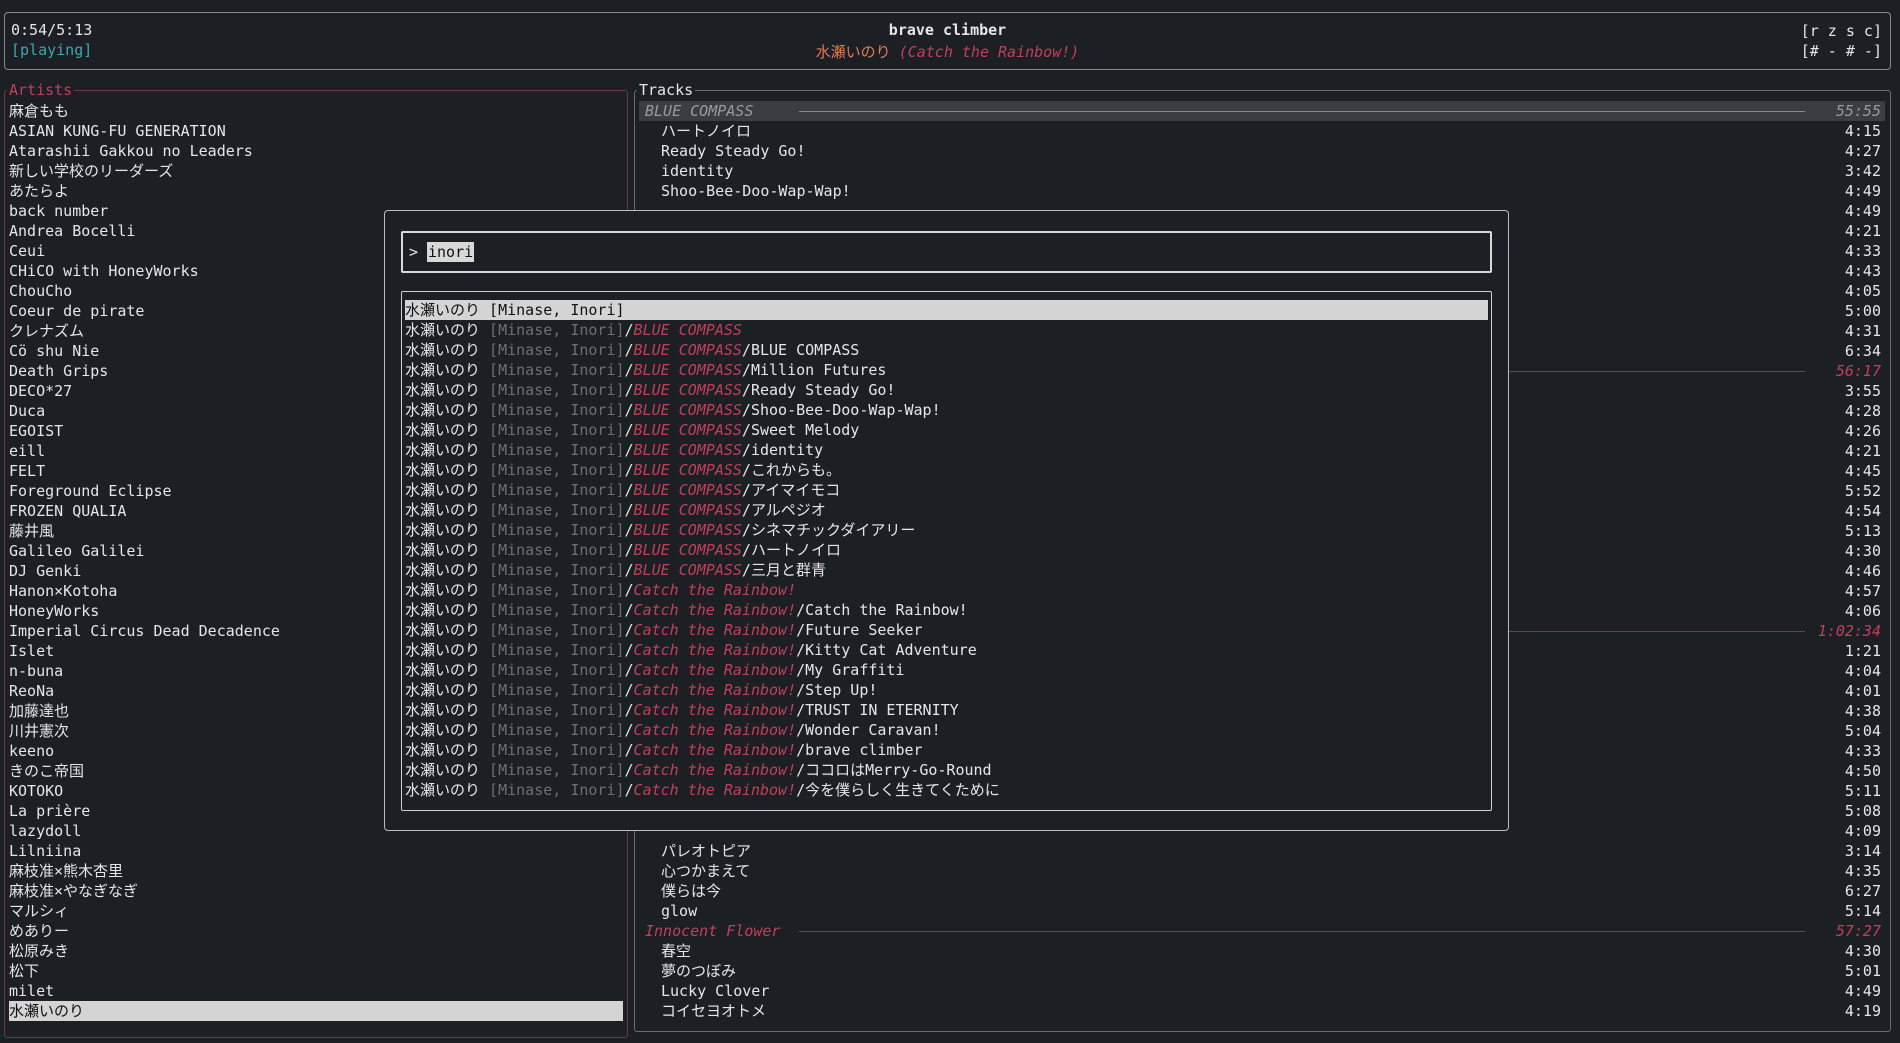 The width and height of the screenshot is (1900, 1043). Describe the element at coordinates (946, 252) in the screenshot. I see `search-box: > inori` at that location.